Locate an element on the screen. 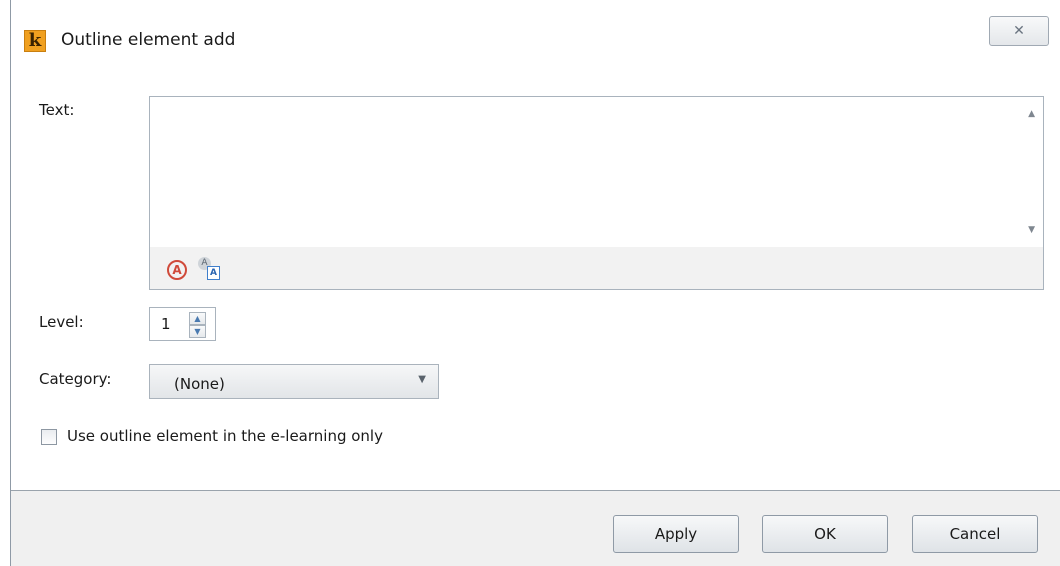  translate-icon: A A is located at coordinates (210, 269).